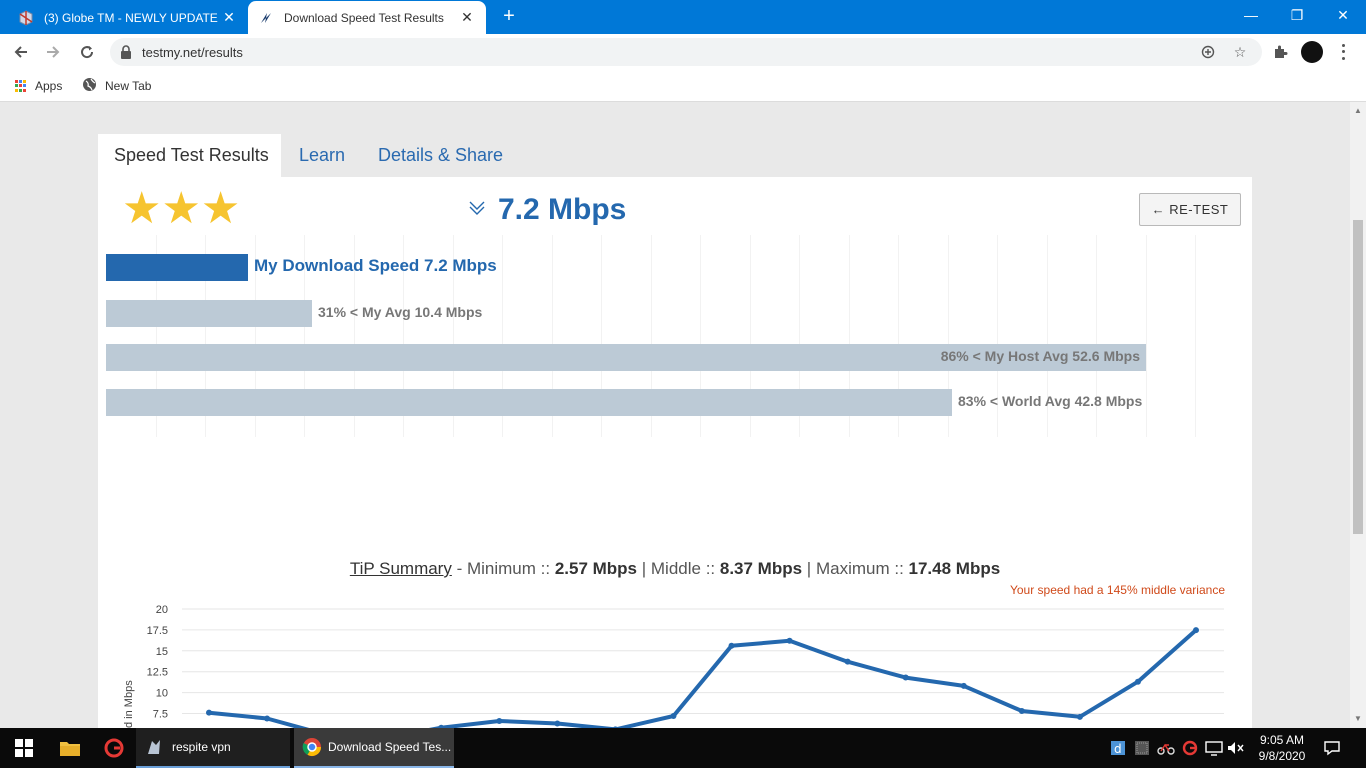 Image resolution: width=1366 pixels, height=768 pixels. I want to click on globe-tm-favicon-icon, so click(26, 17).